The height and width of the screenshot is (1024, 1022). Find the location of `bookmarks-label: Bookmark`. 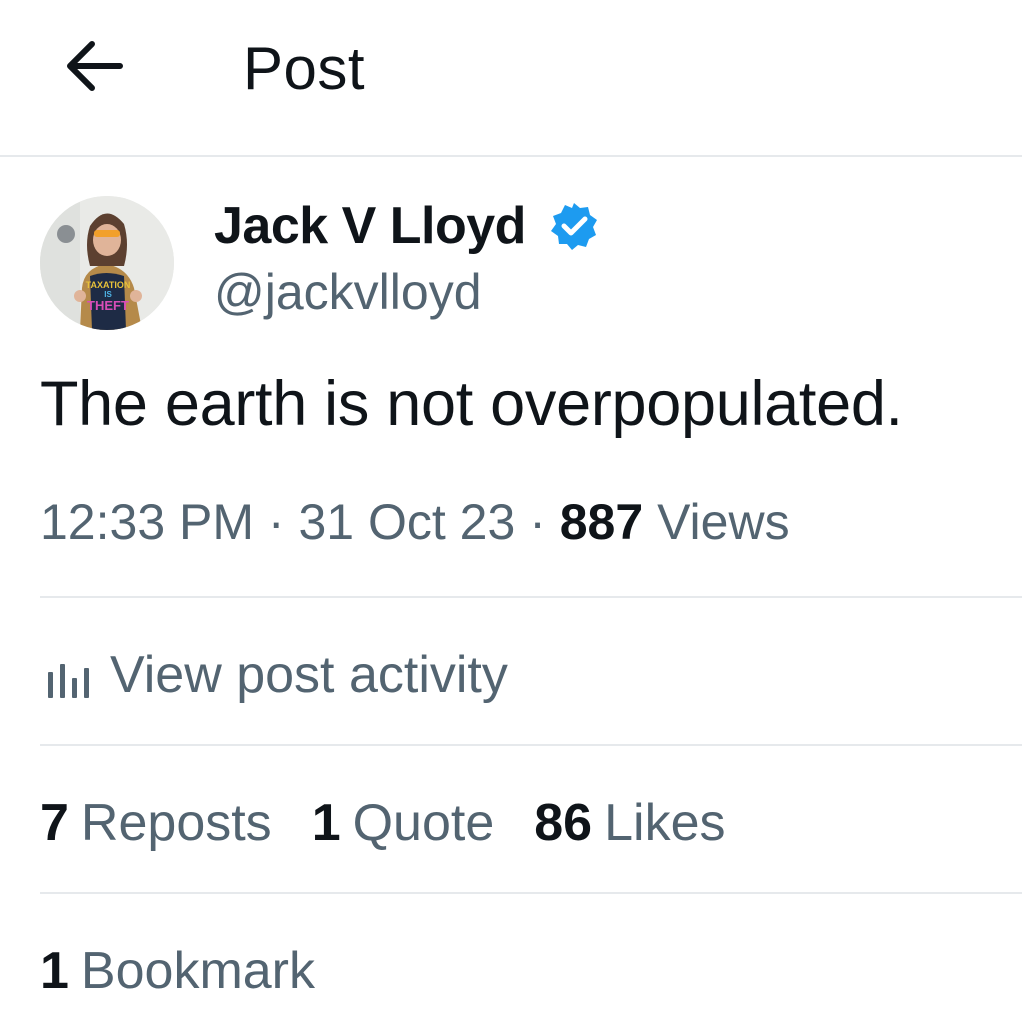

bookmarks-label: Bookmark is located at coordinates (197, 971).